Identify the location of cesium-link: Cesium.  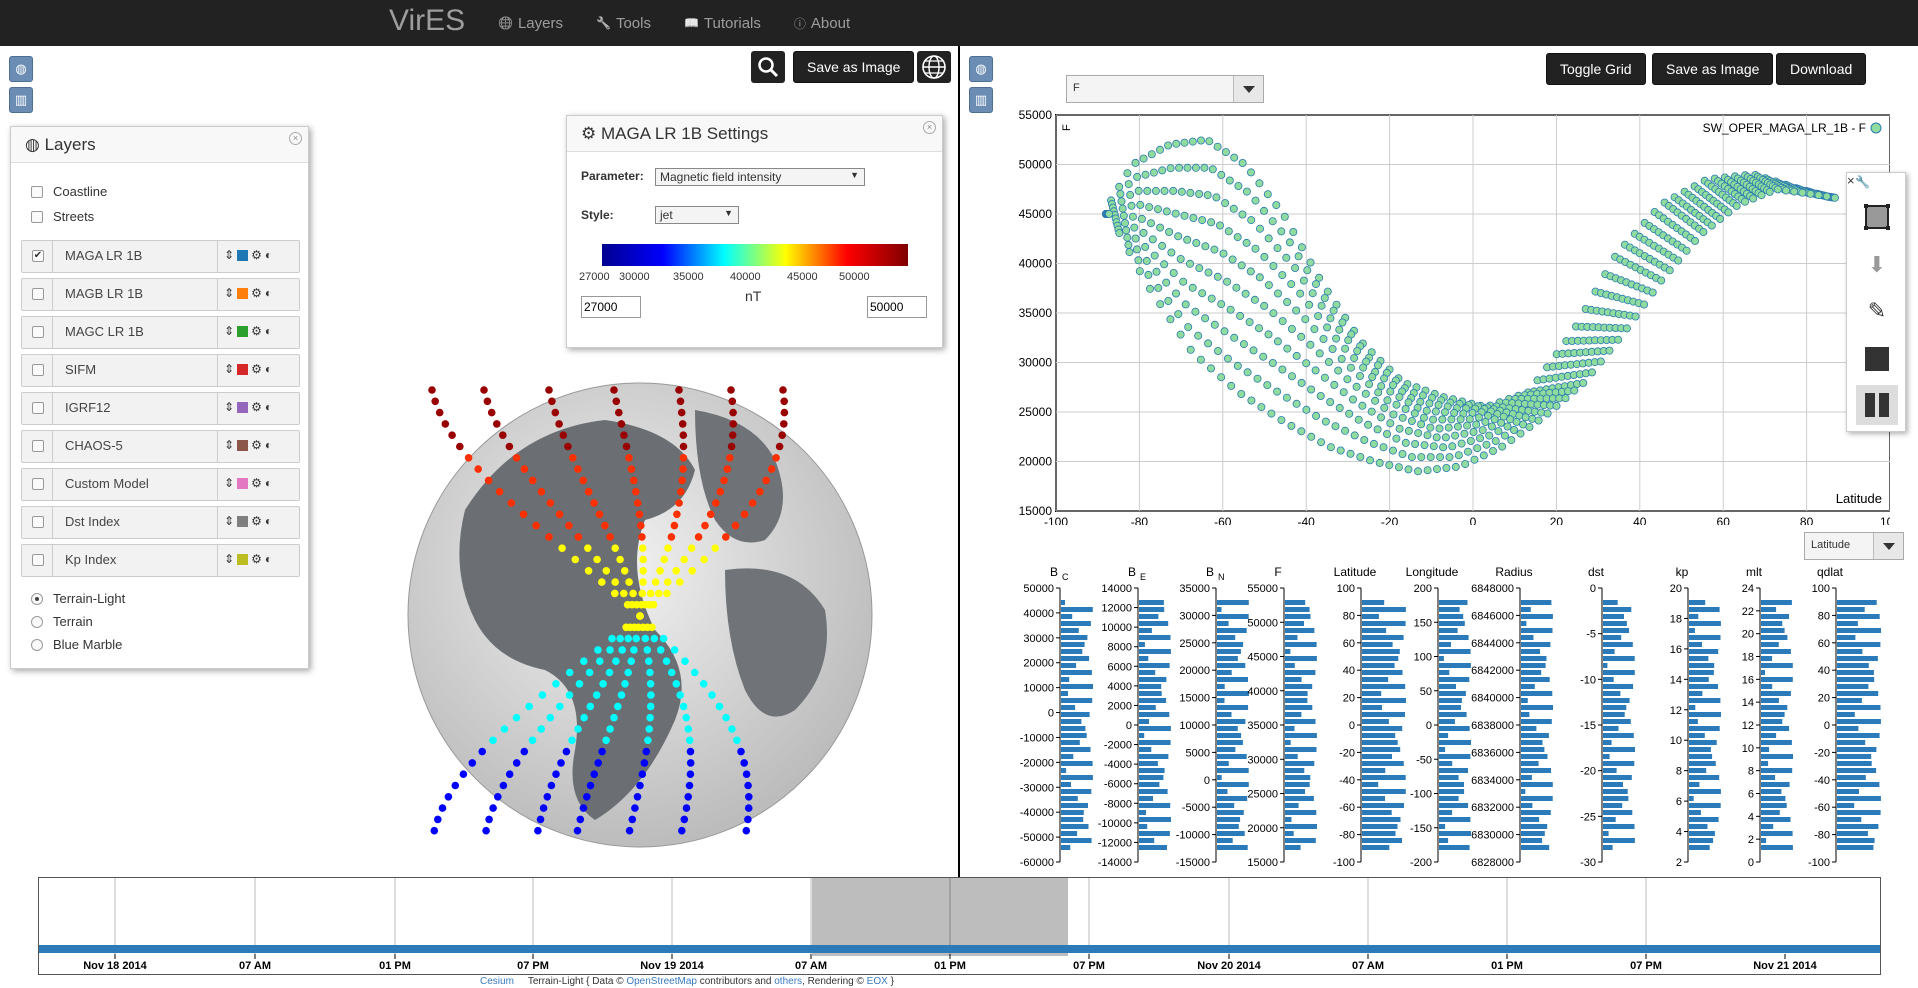
(497, 981).